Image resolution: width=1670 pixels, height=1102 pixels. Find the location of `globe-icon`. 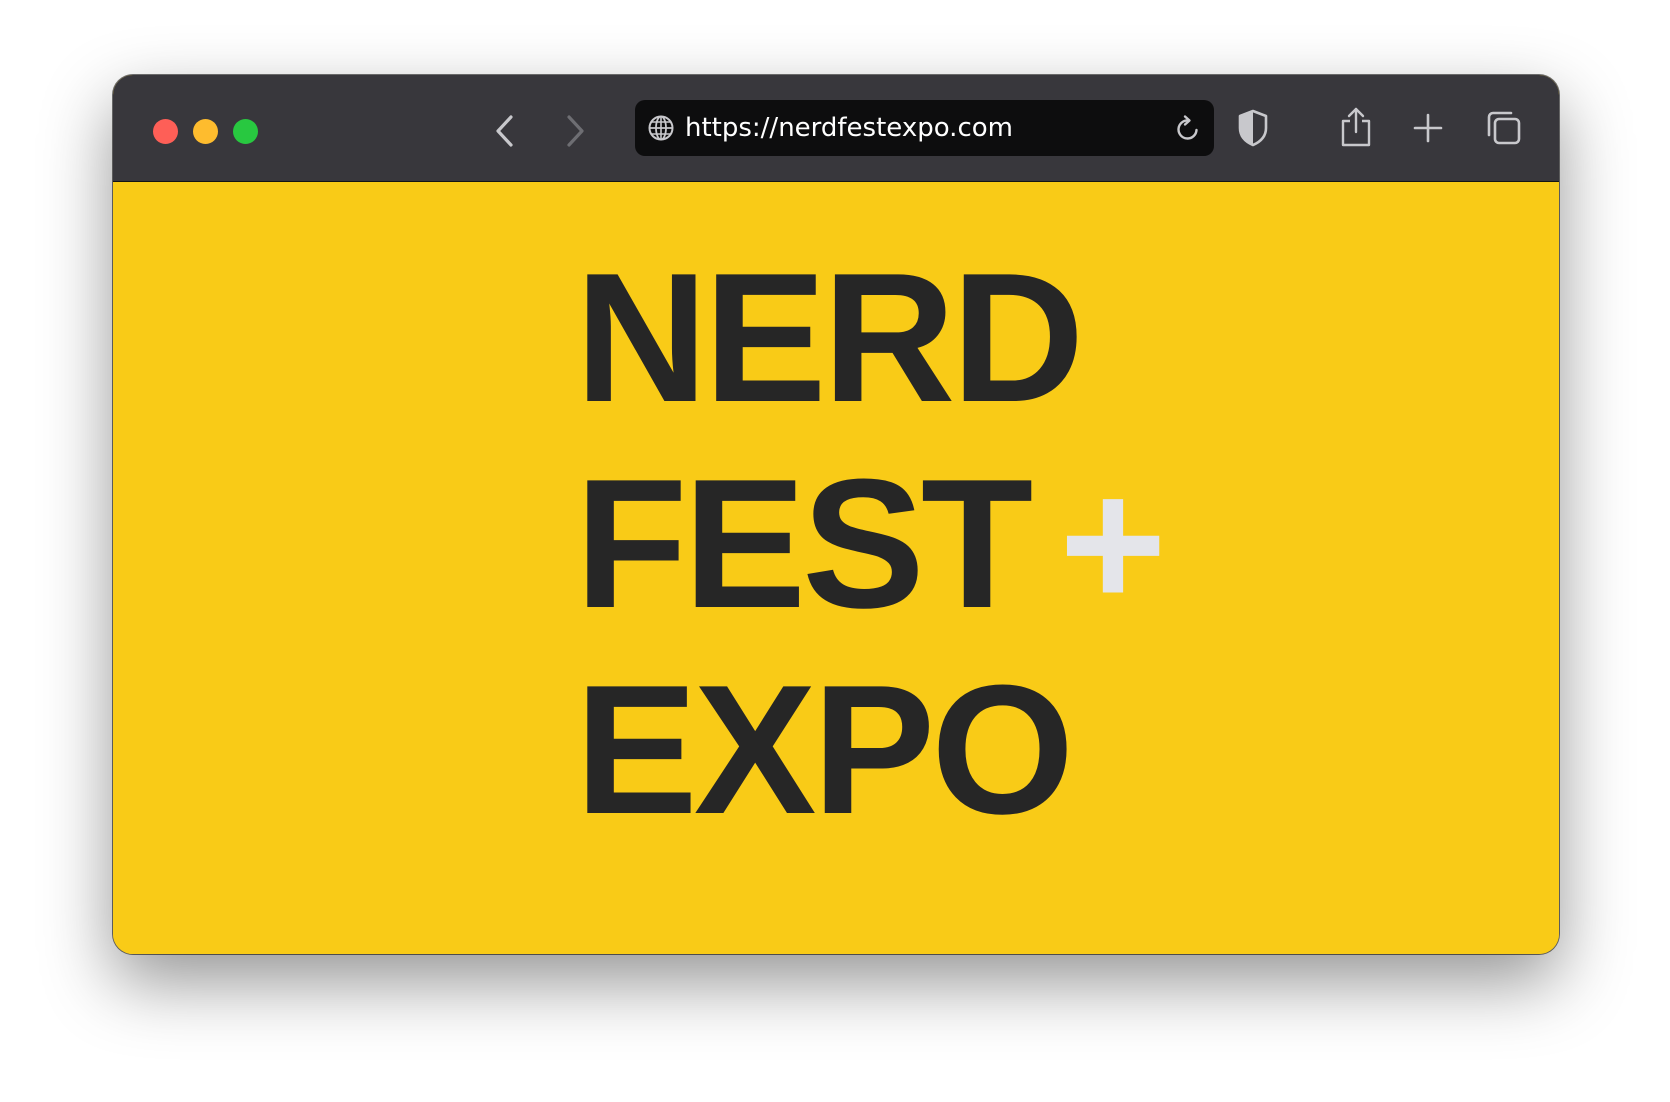

globe-icon is located at coordinates (661, 128).